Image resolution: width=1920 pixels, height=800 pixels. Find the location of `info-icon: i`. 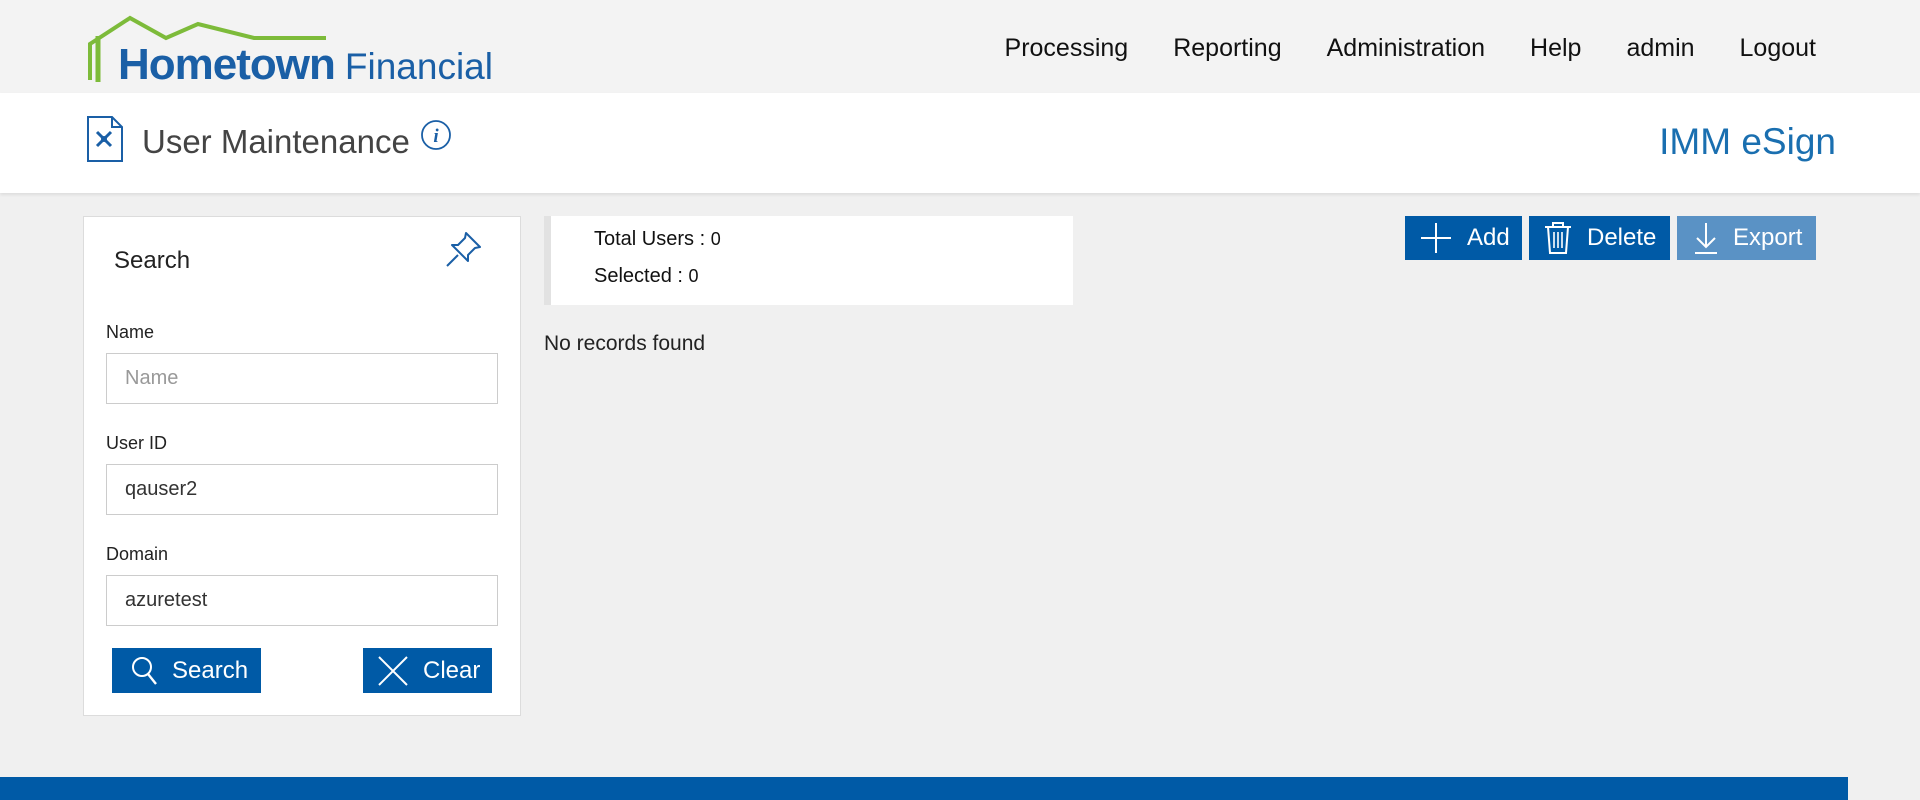

info-icon: i is located at coordinates (436, 135).